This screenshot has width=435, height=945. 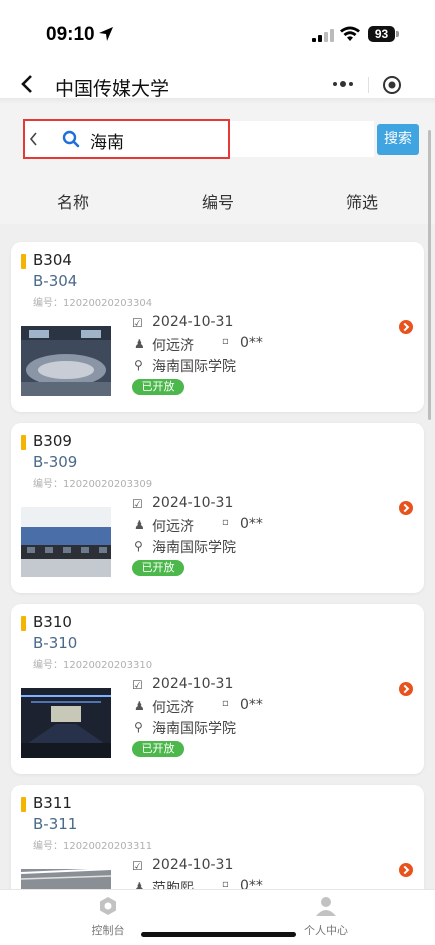 I want to click on room-code: B-310, so click(x=55, y=643).